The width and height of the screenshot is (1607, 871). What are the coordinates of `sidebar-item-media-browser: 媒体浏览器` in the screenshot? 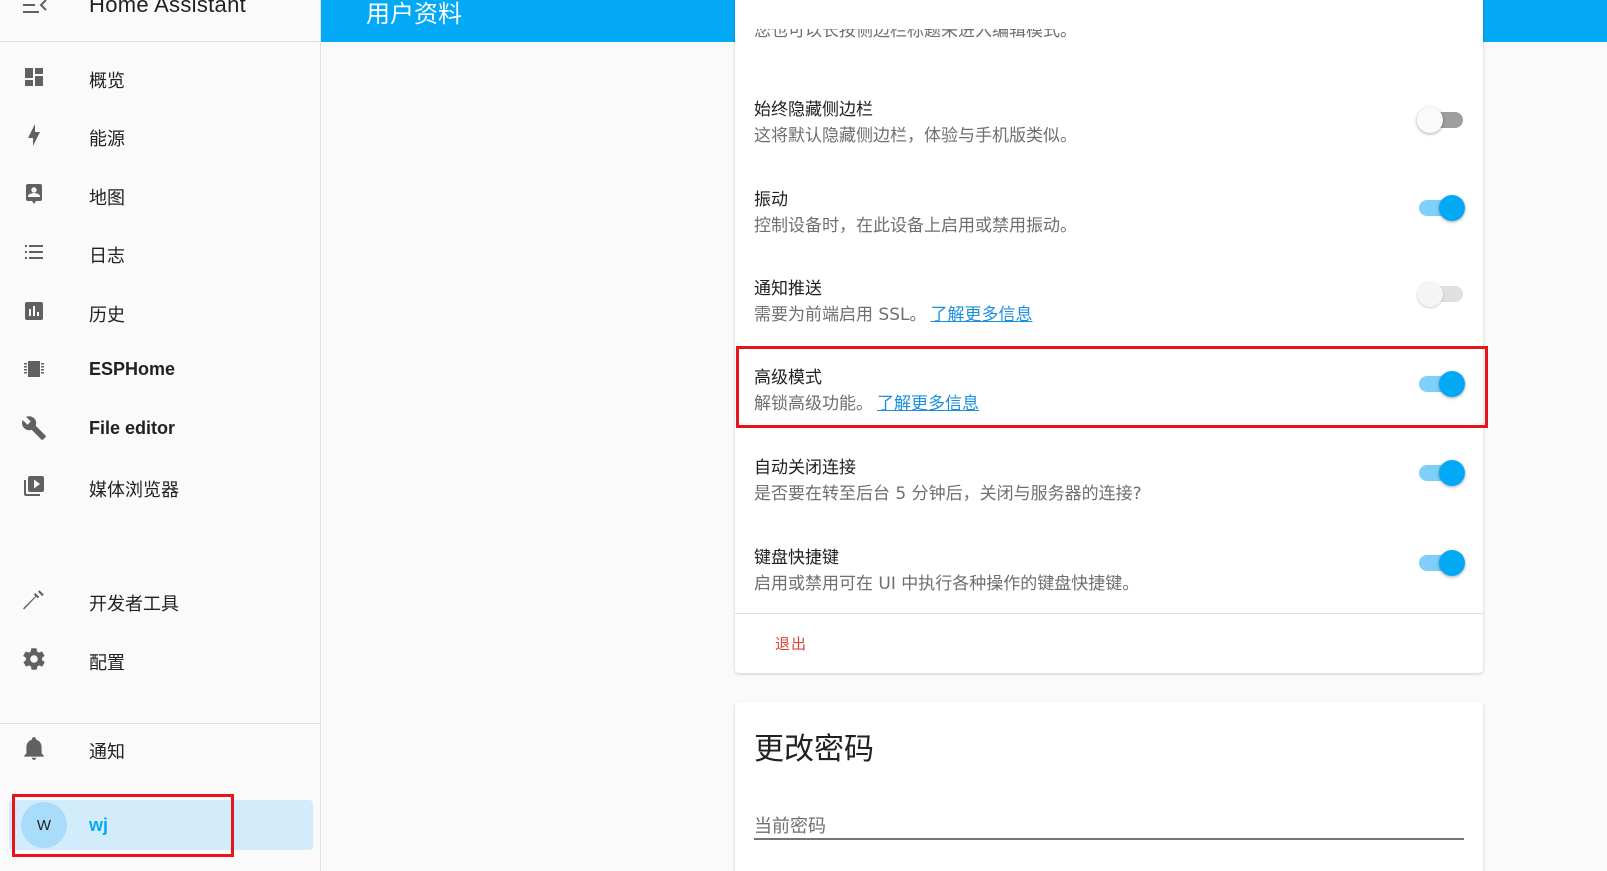 It's located at (160, 486).